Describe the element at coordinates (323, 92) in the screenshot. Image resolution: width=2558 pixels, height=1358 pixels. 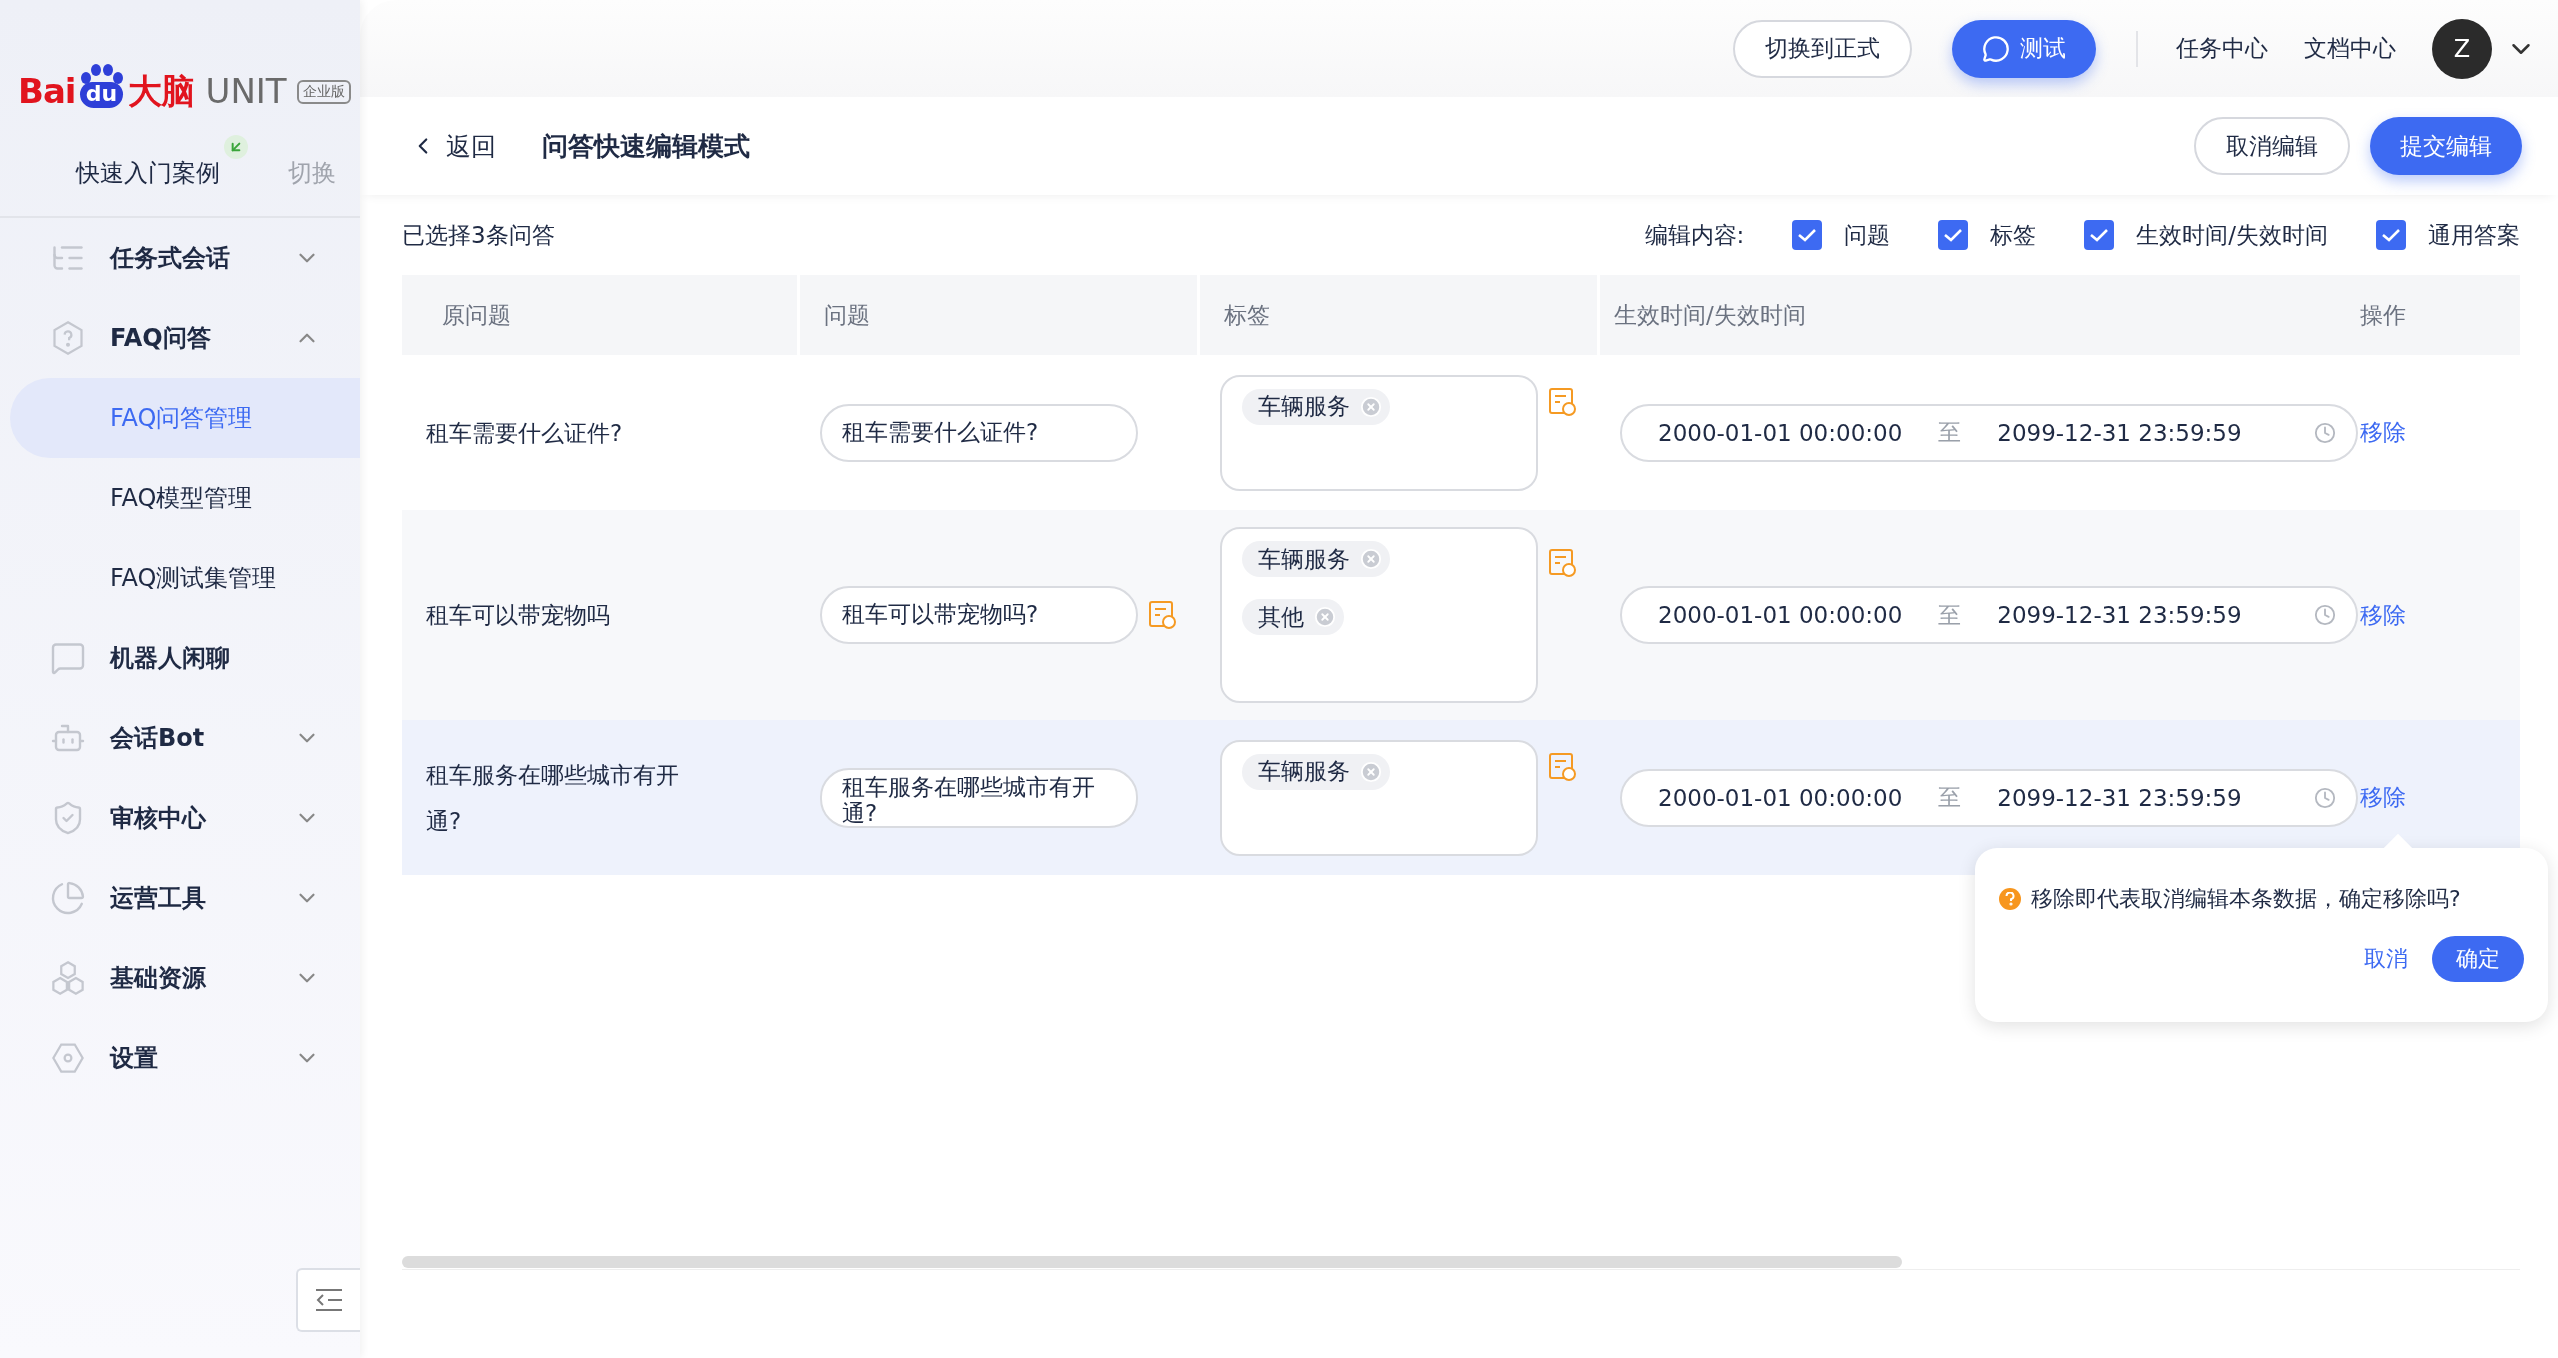
I see `edition-badge: 企业版` at that location.